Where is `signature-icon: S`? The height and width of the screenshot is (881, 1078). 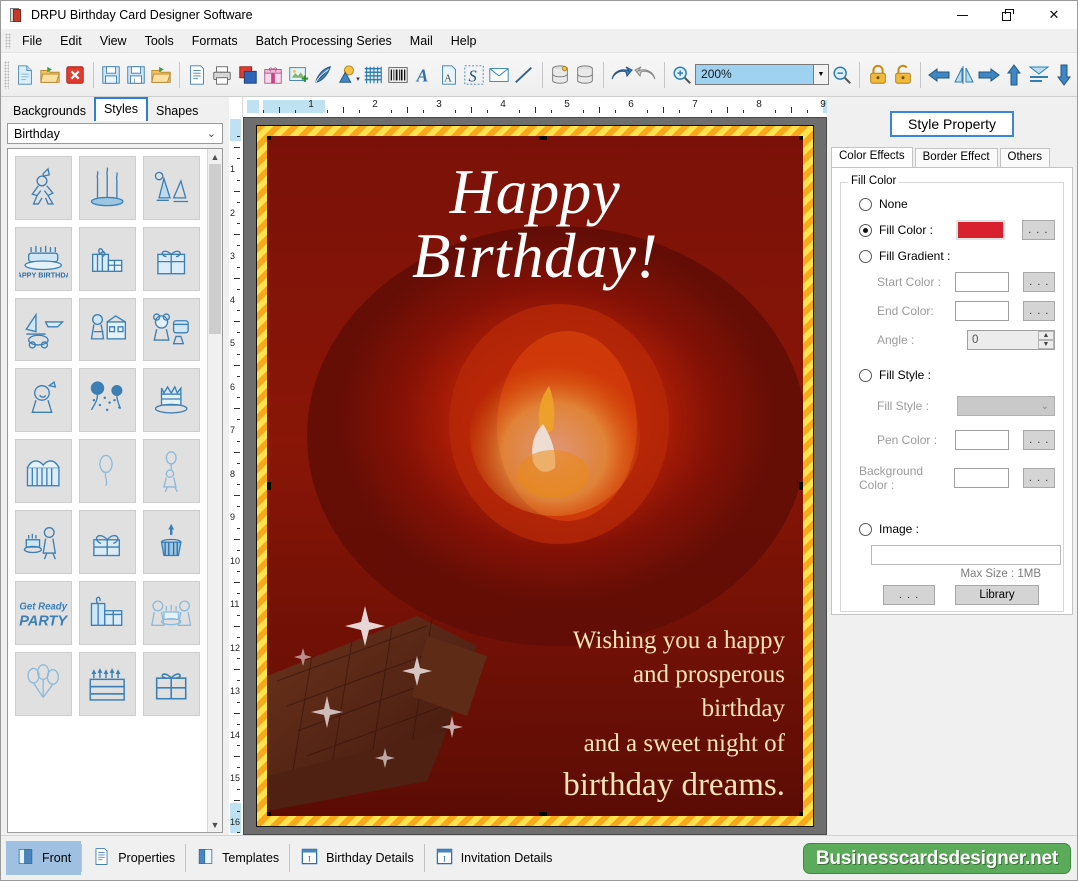
signature-icon: S is located at coordinates (473, 75).